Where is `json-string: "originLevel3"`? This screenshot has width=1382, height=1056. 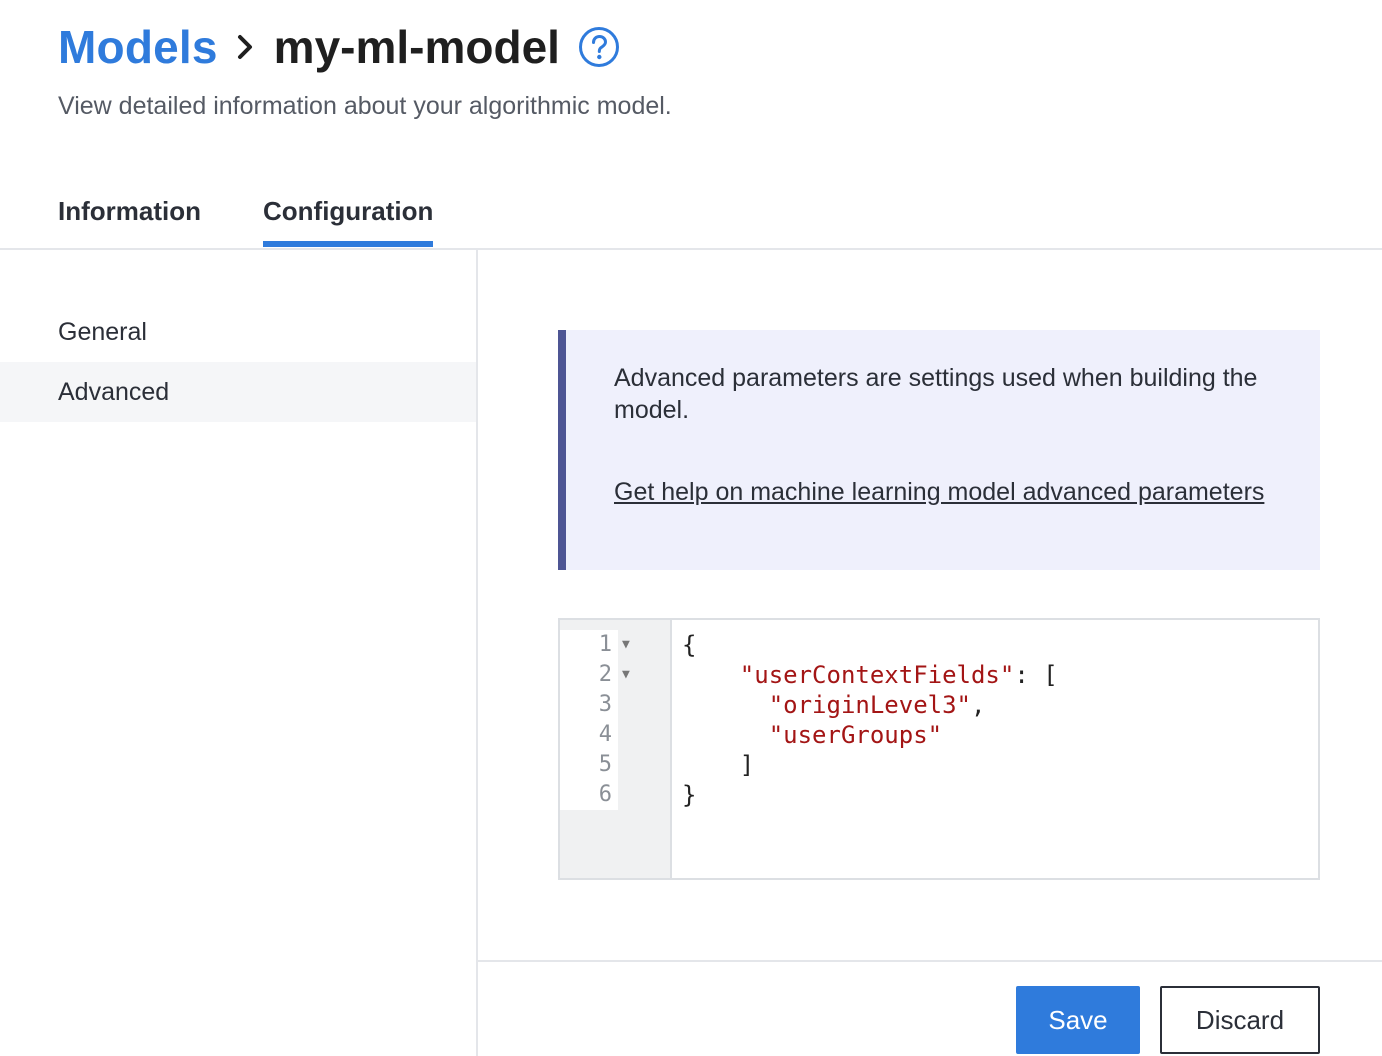 json-string: "originLevel3" is located at coordinates (869, 705).